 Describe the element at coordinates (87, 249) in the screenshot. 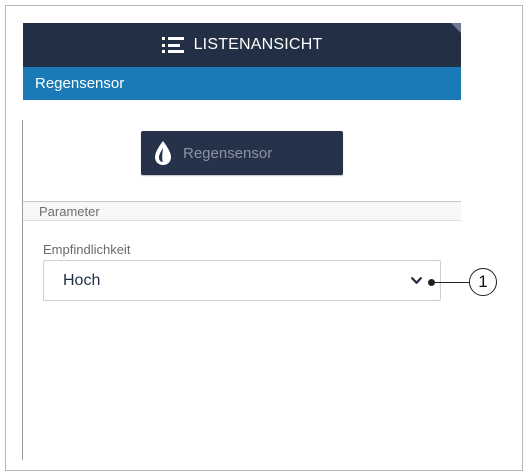

I see `sensitivity-label: Empfindlichkeit` at that location.